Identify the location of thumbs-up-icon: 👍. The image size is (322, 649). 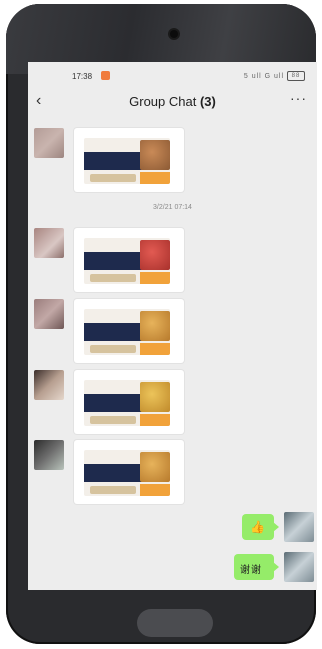
(257, 527).